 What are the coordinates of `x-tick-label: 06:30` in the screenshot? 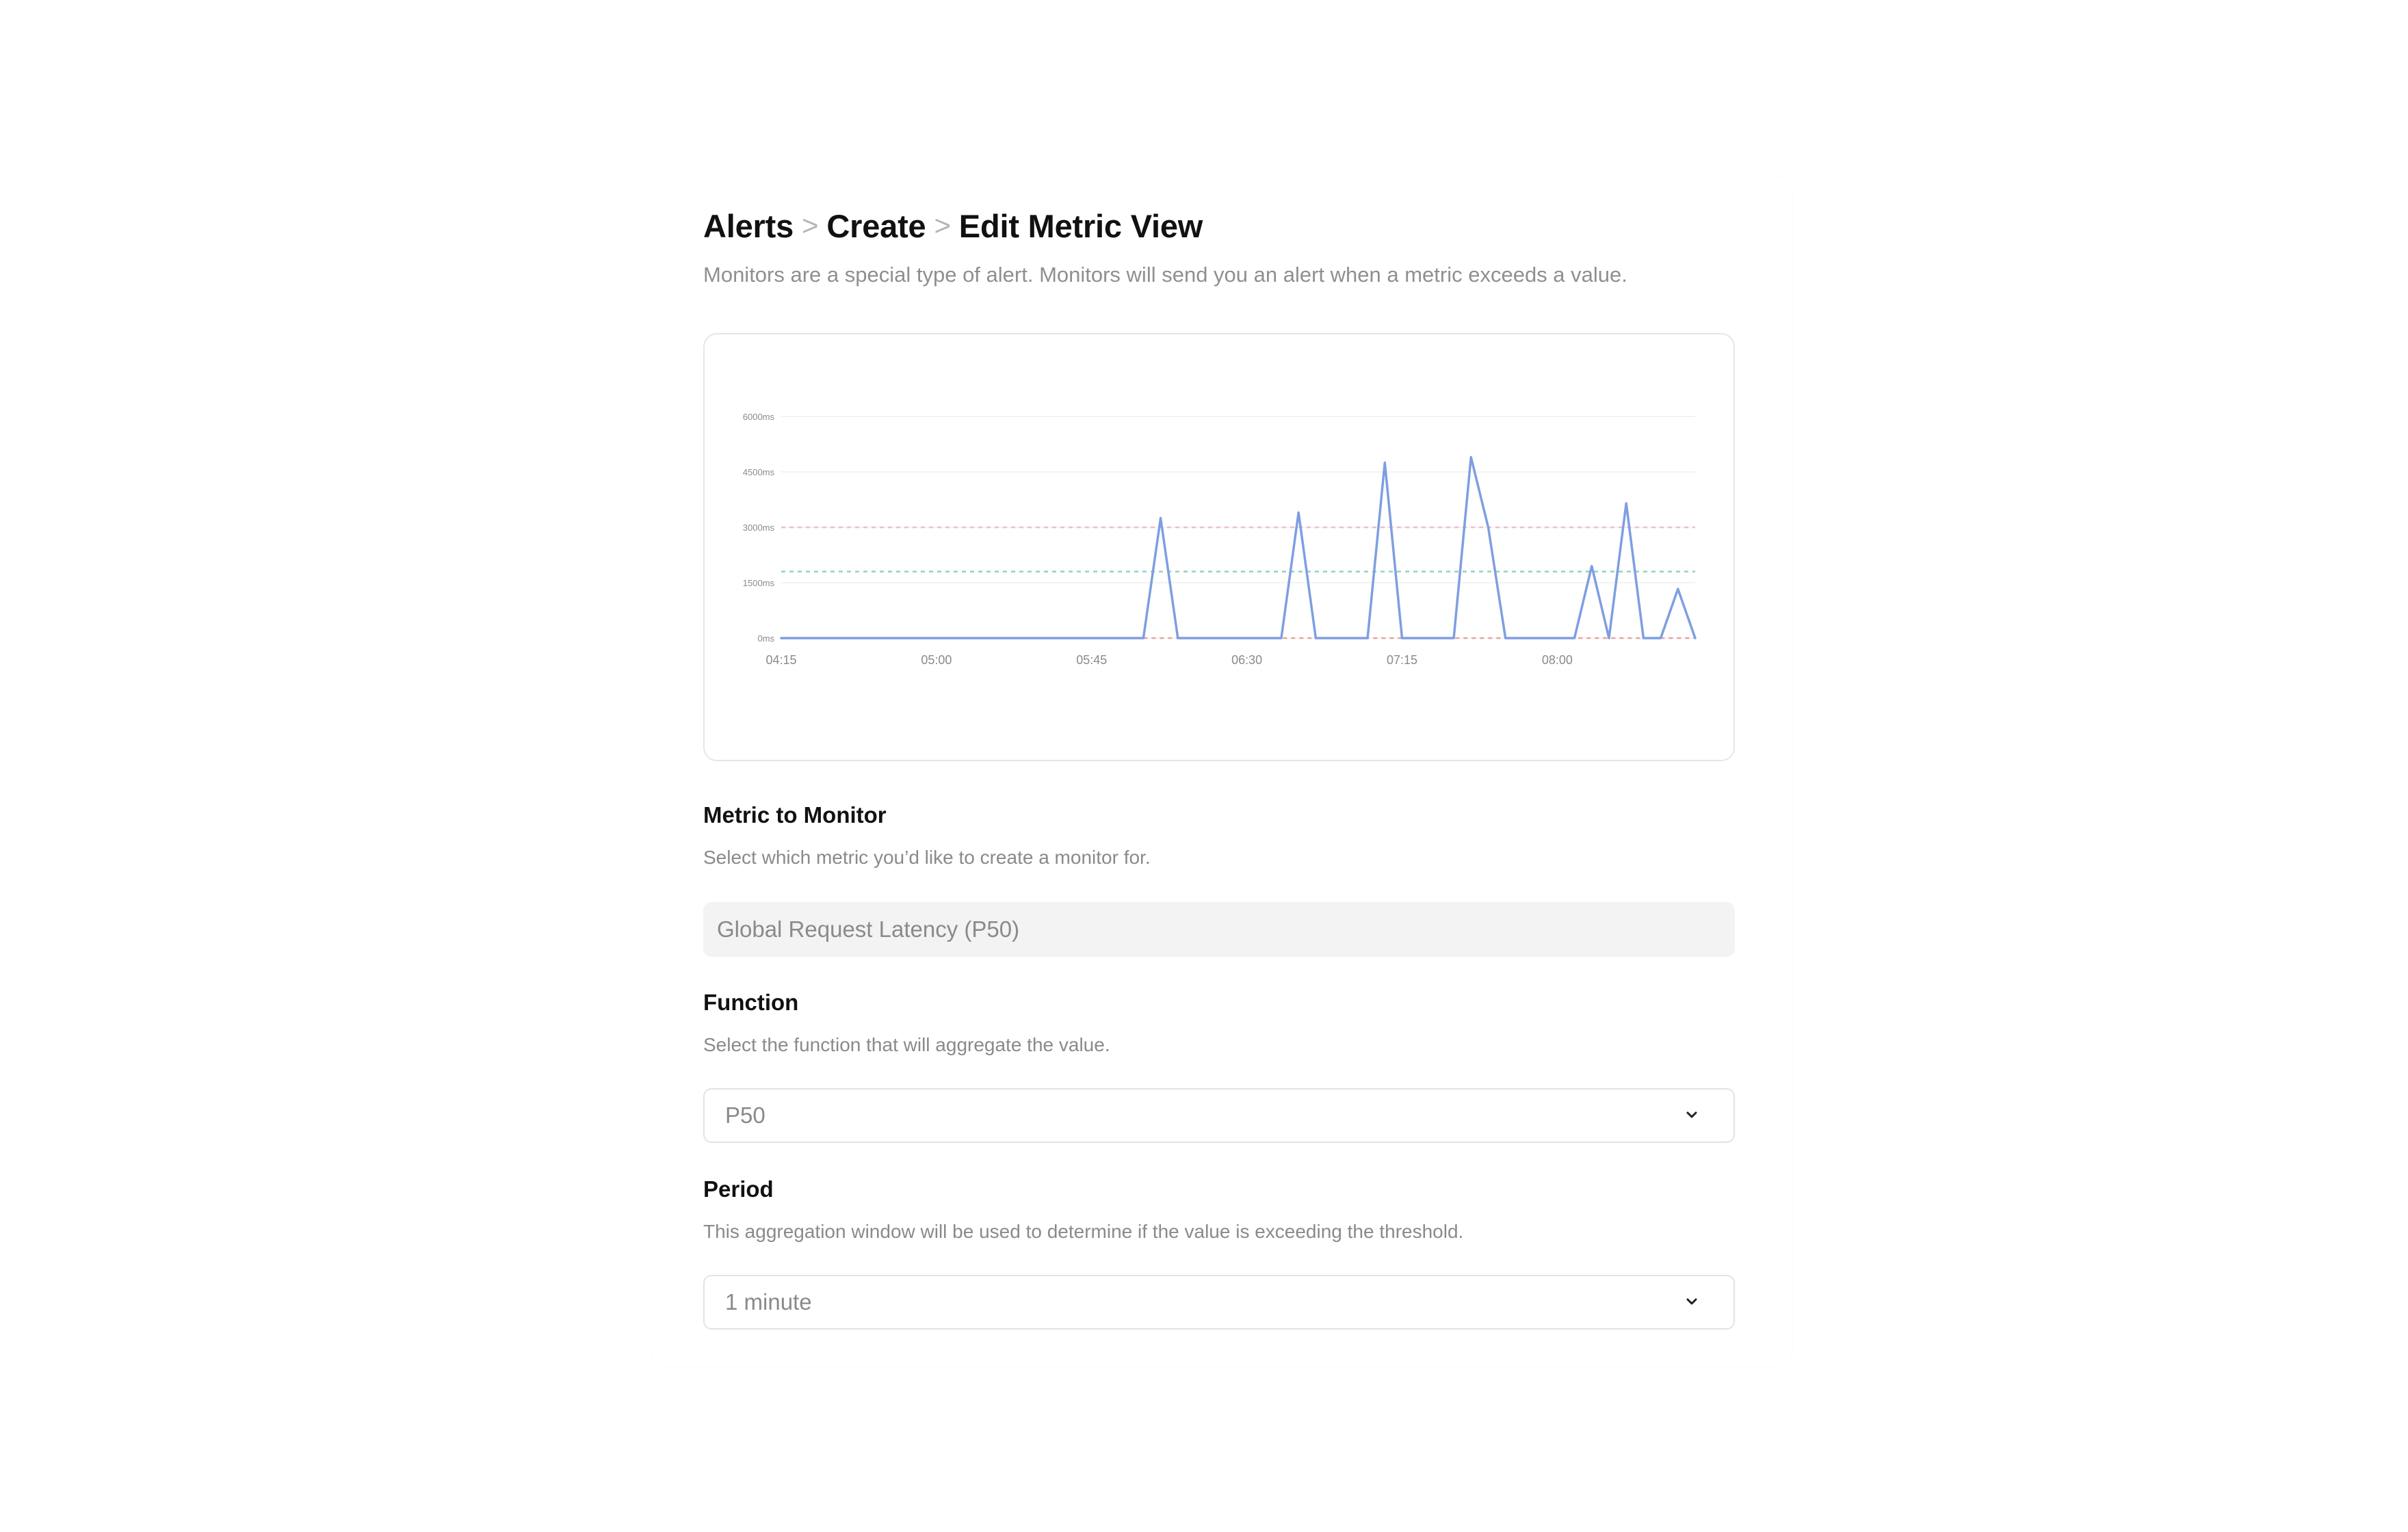 It's located at (1246, 660).